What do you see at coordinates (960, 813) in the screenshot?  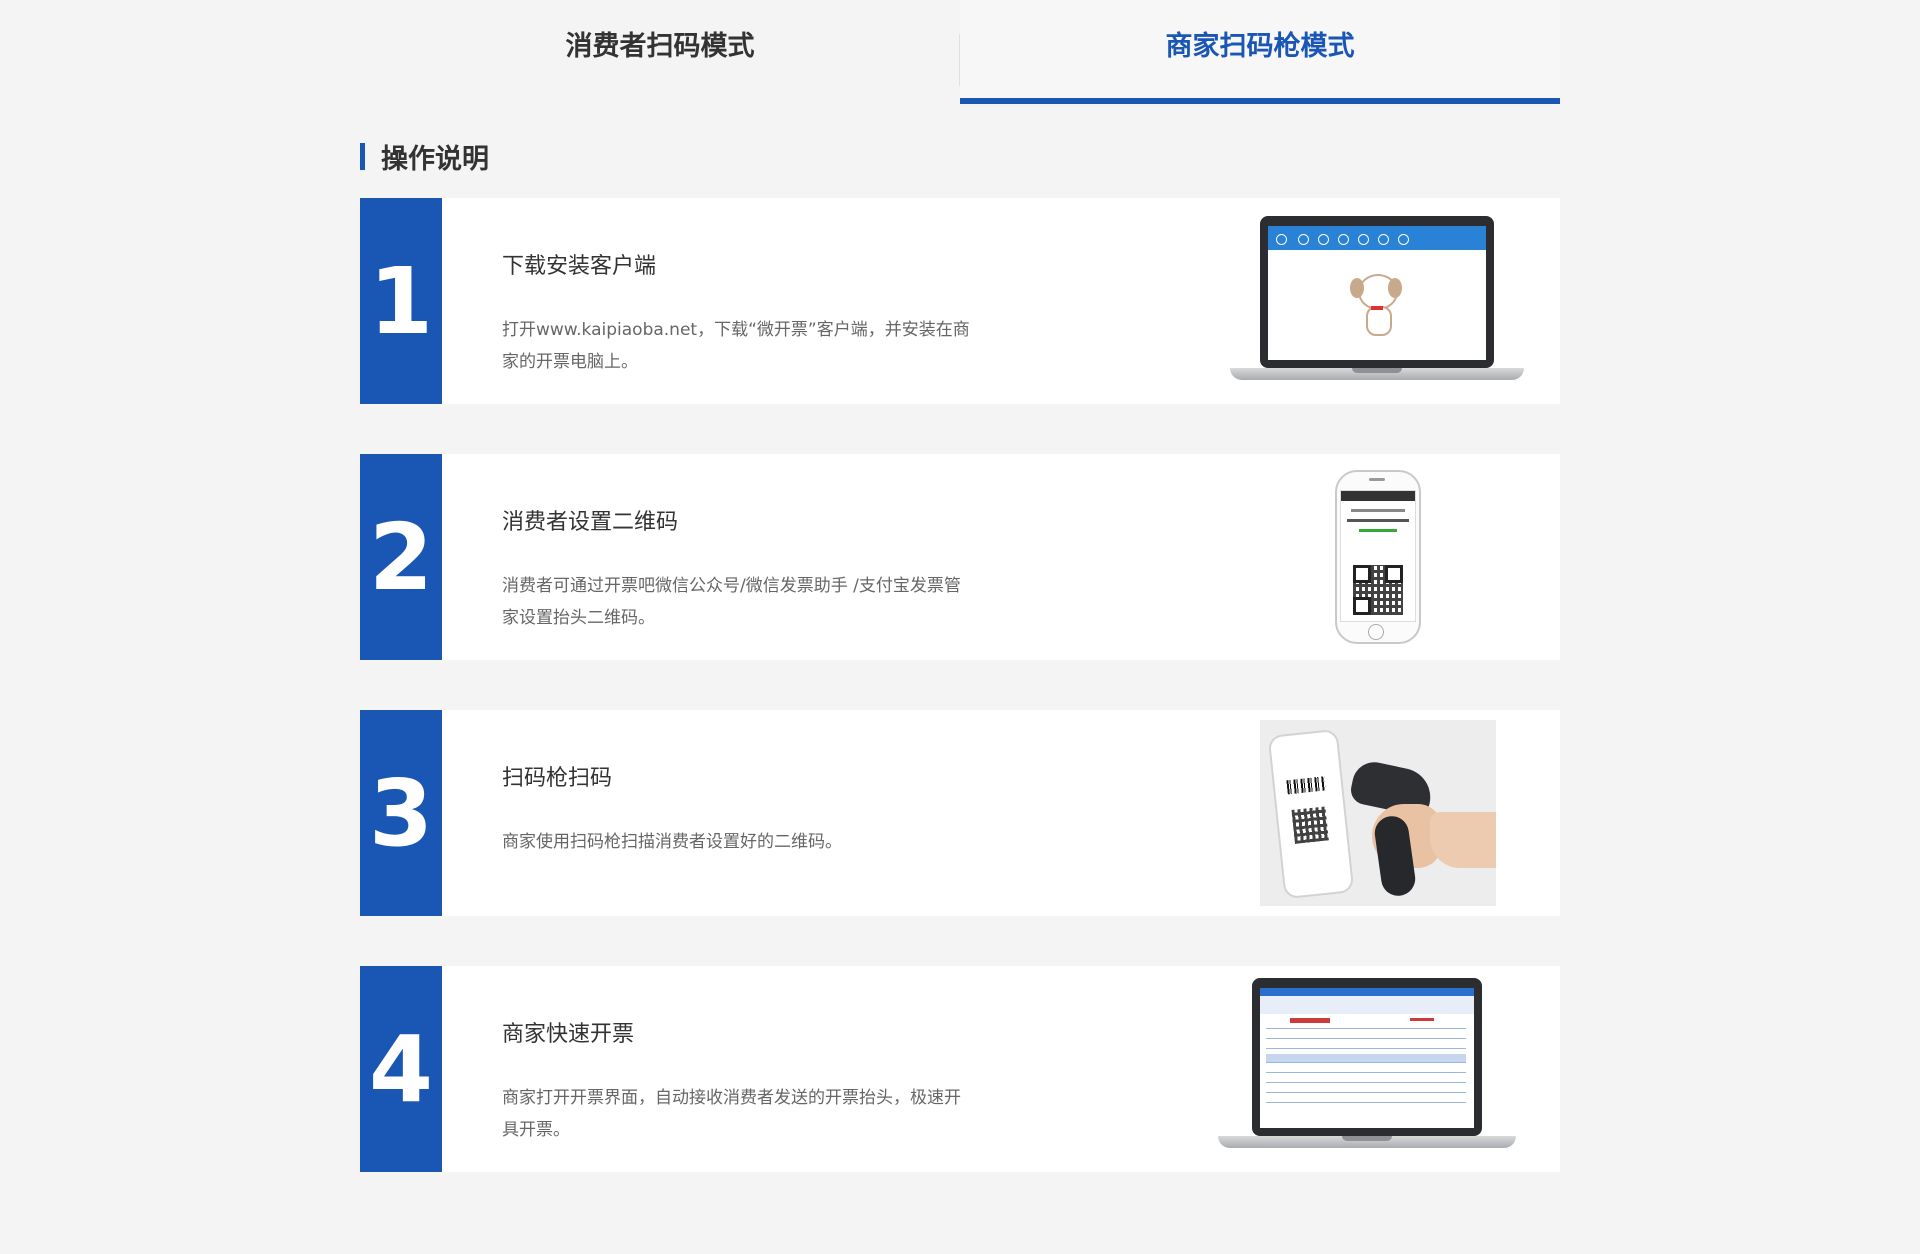 I see `step-card-3: 3 扫码枪扫码 商家使用扫码枪扫描消费者设置好的二维码。` at bounding box center [960, 813].